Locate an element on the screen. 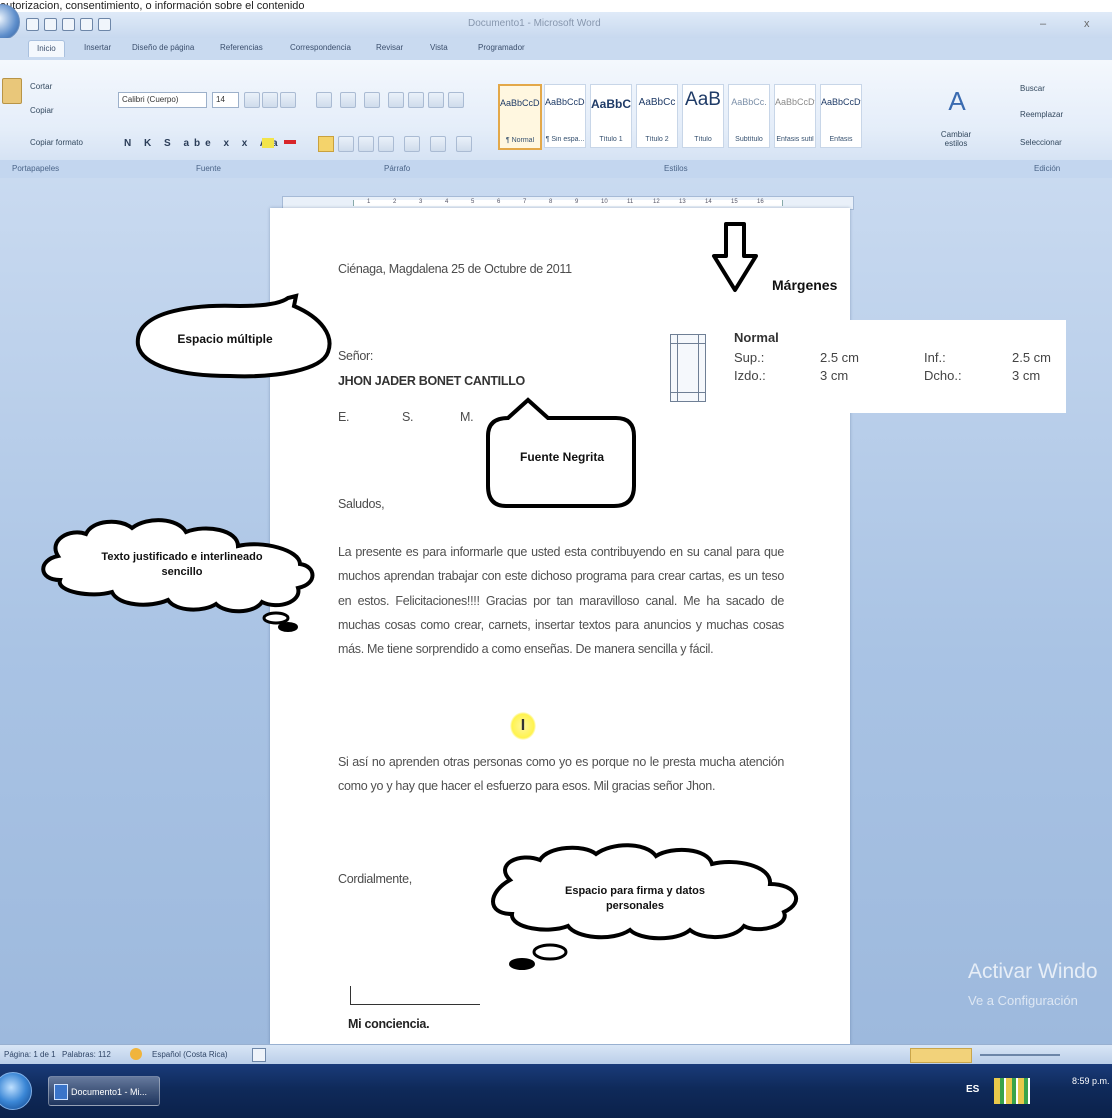 The image size is (1112, 1118). view-buttons is located at coordinates (941, 1055).